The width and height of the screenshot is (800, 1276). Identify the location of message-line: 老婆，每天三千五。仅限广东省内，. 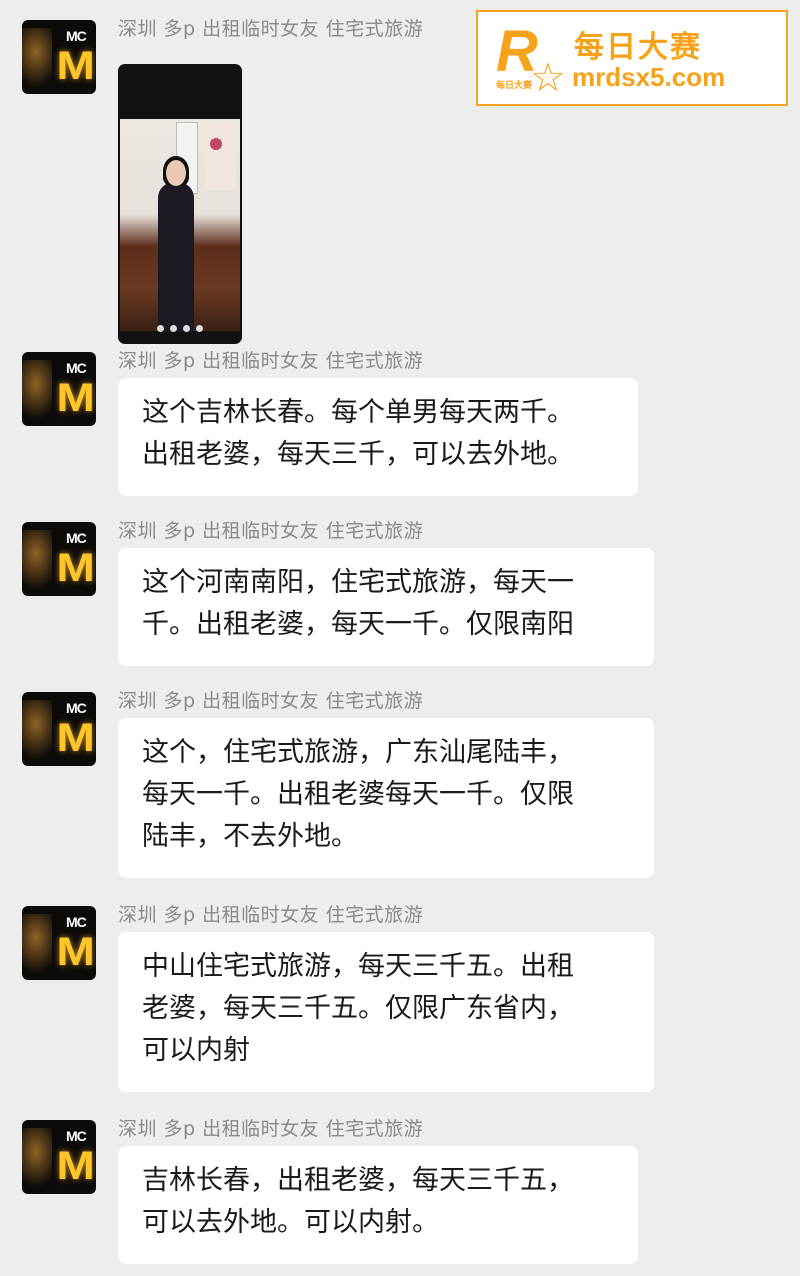
(358, 1008).